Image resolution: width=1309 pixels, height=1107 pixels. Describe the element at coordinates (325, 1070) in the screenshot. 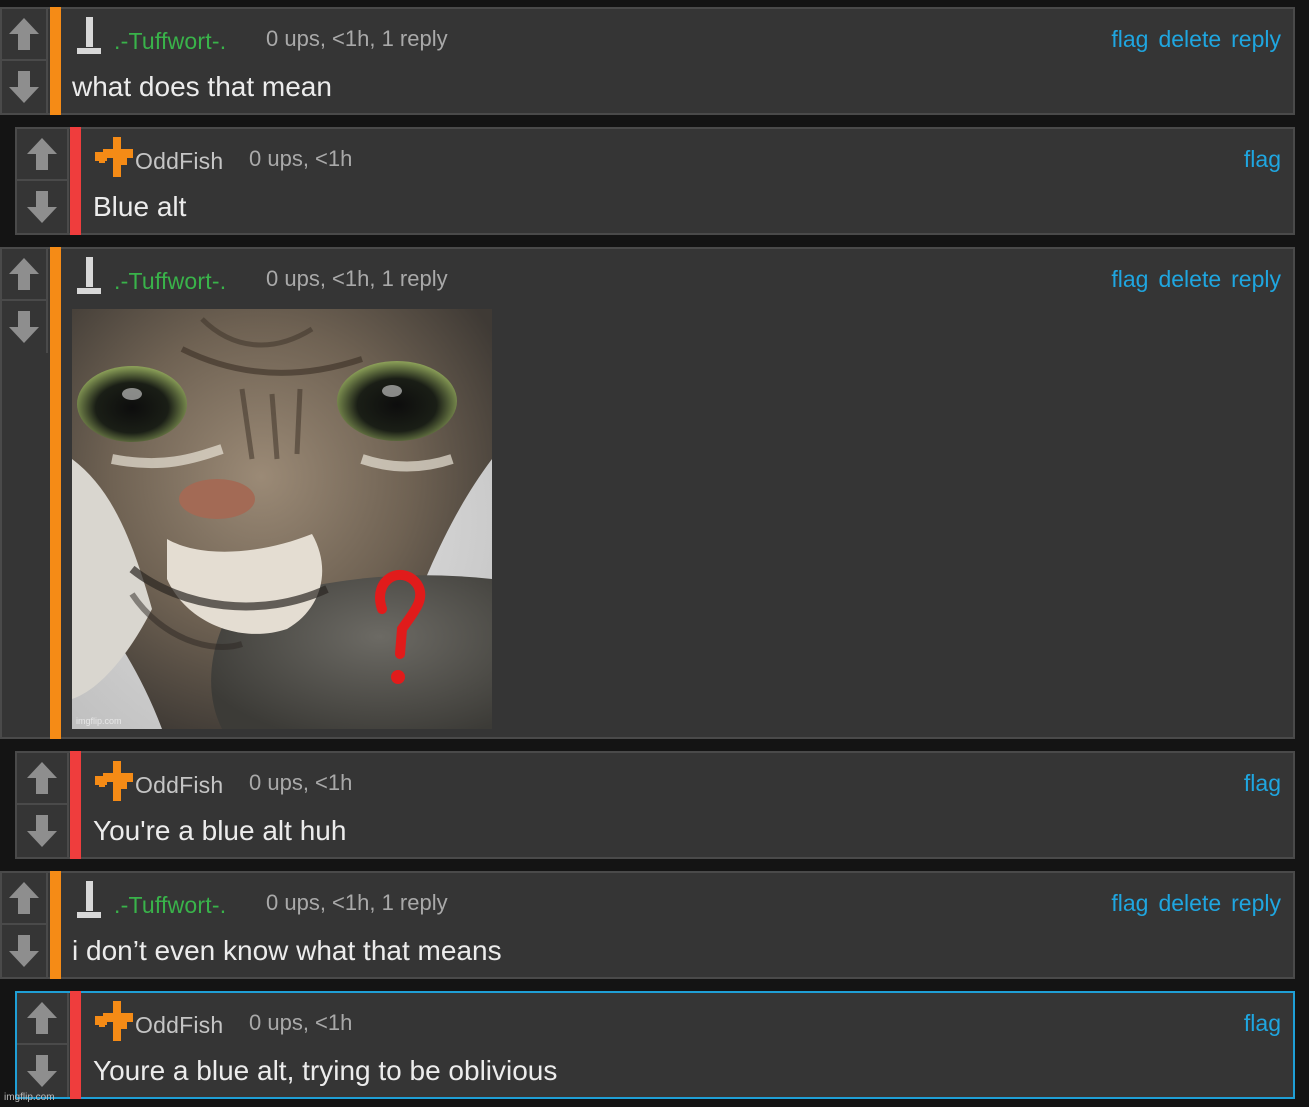

I see `comment-text: Youre a blue alt, trying to be oblivious` at that location.